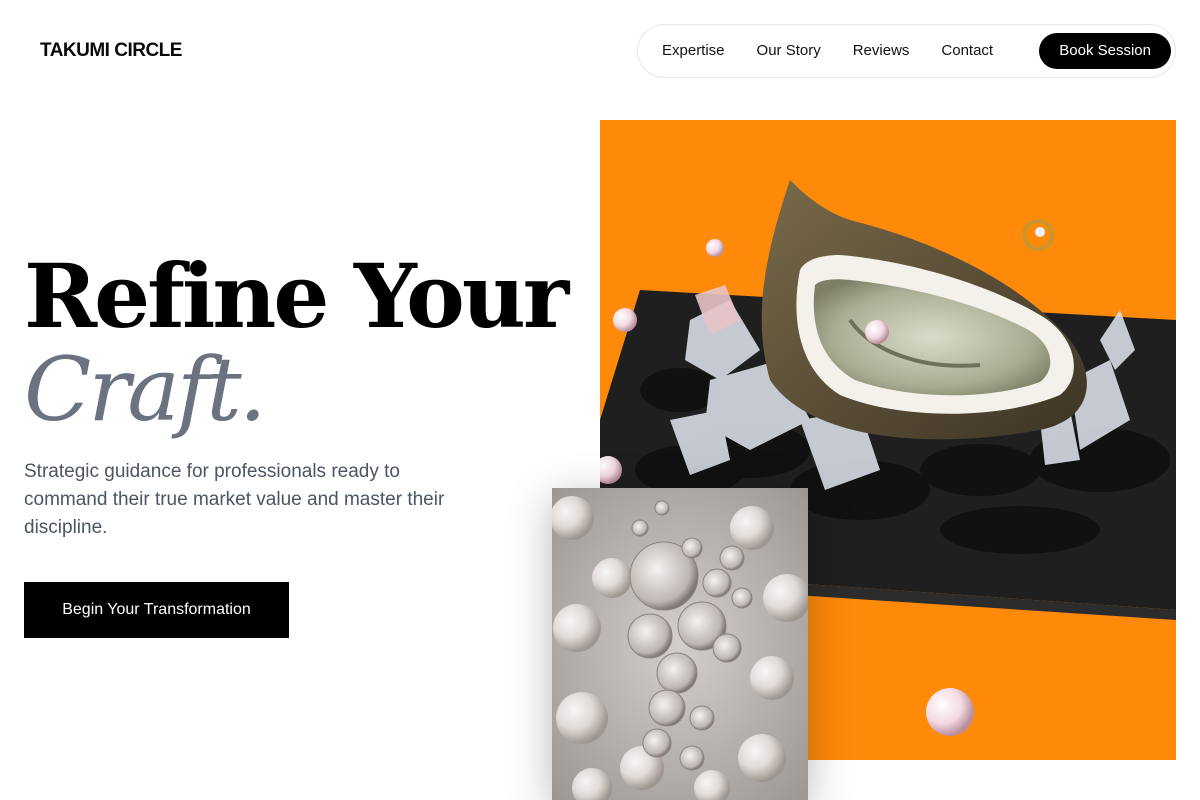 This screenshot has width=1200, height=800. Describe the element at coordinates (881, 51) in the screenshot. I see `nav-link-reviews: Reviews` at that location.